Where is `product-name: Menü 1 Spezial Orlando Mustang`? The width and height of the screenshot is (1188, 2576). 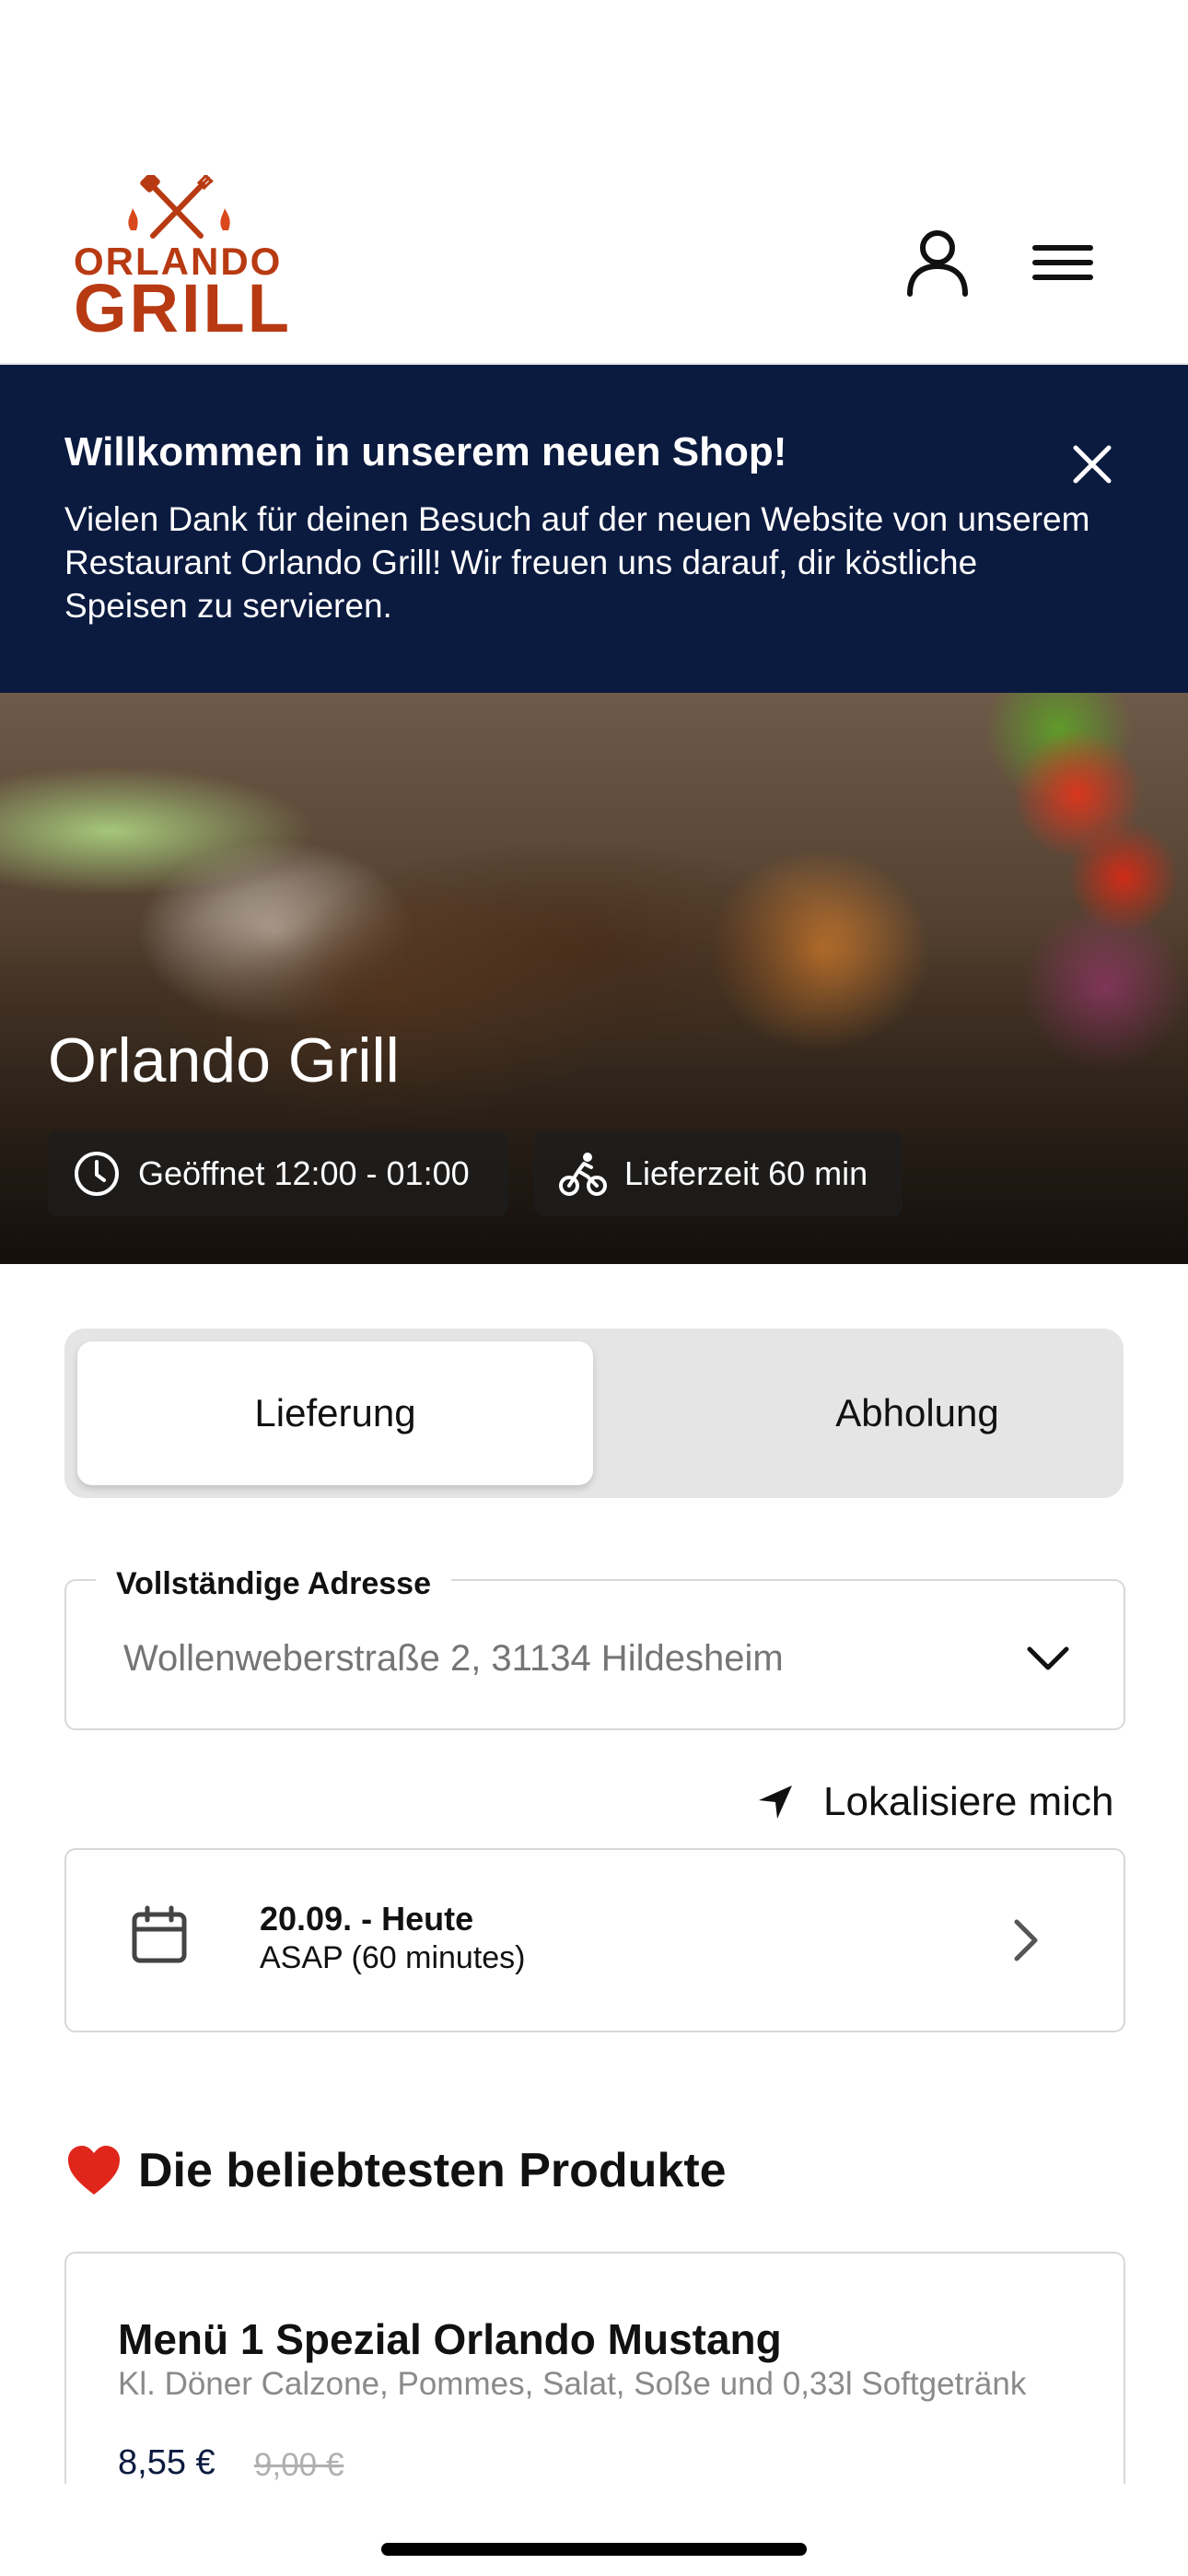 product-name: Menü 1 Spezial Orlando Mustang is located at coordinates (450, 2339).